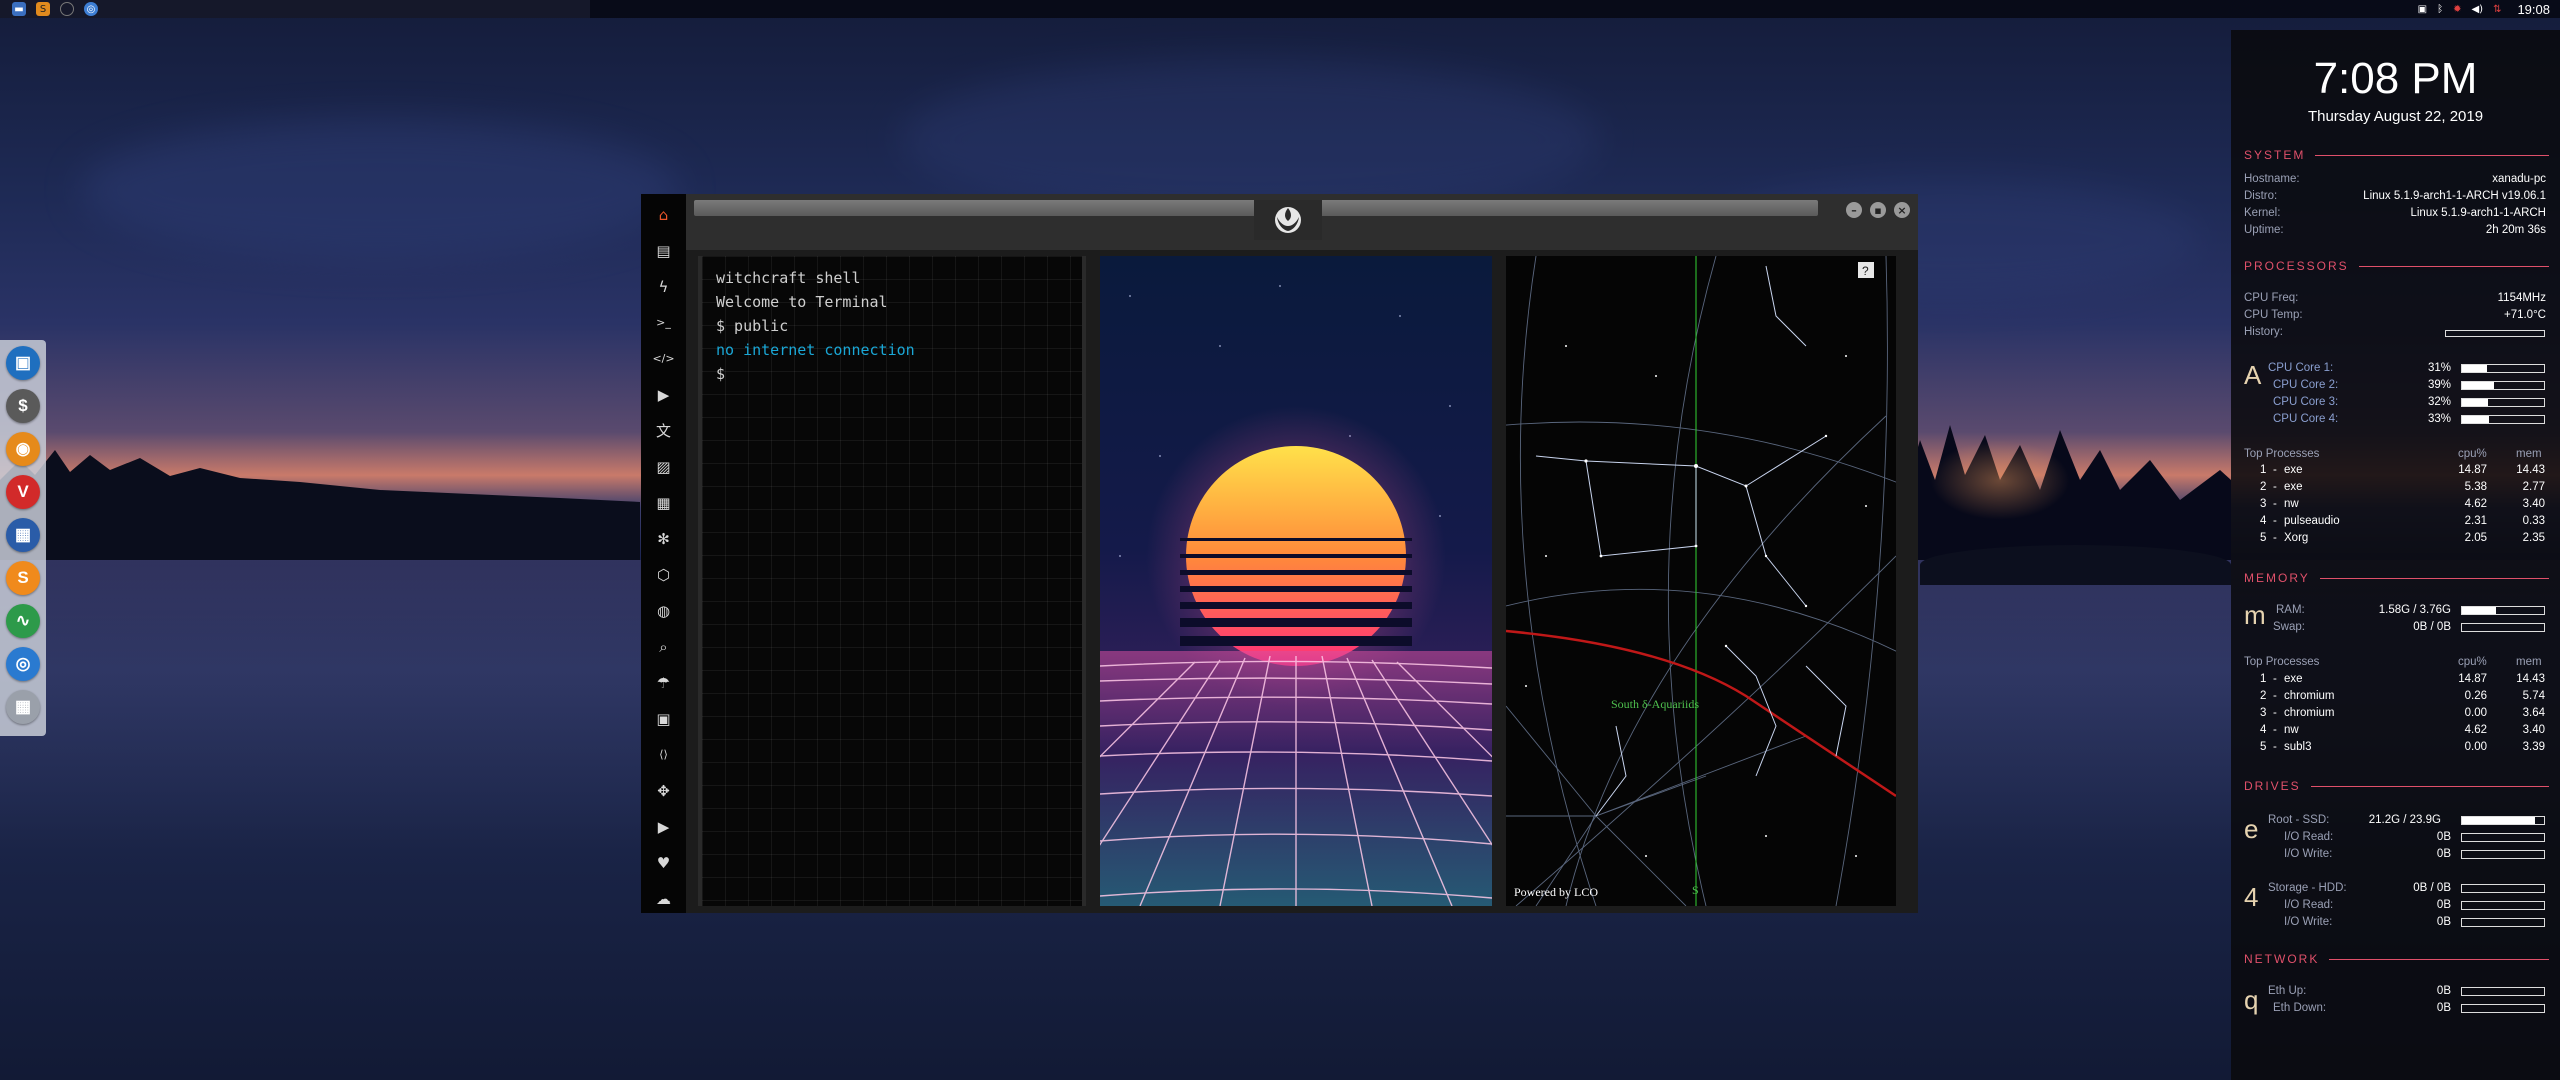  What do you see at coordinates (2396, 959) in the screenshot?
I see `network-heading: NETWORK` at bounding box center [2396, 959].